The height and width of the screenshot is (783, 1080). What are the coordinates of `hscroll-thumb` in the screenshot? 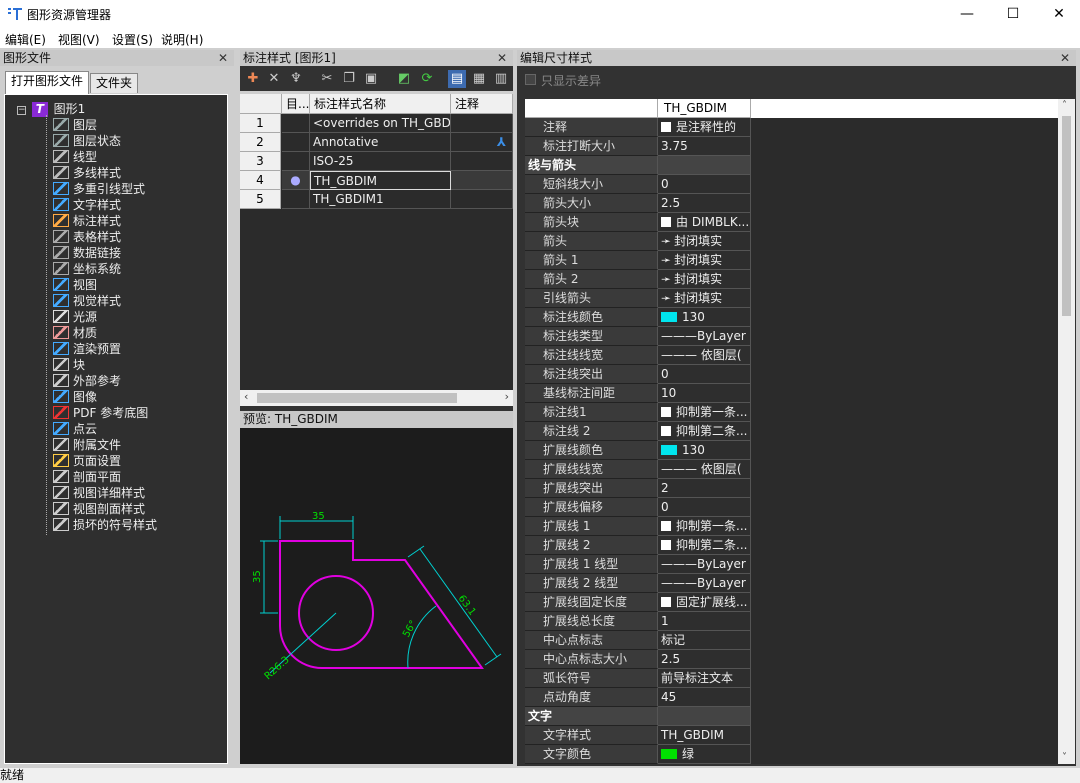 It's located at (357, 398).